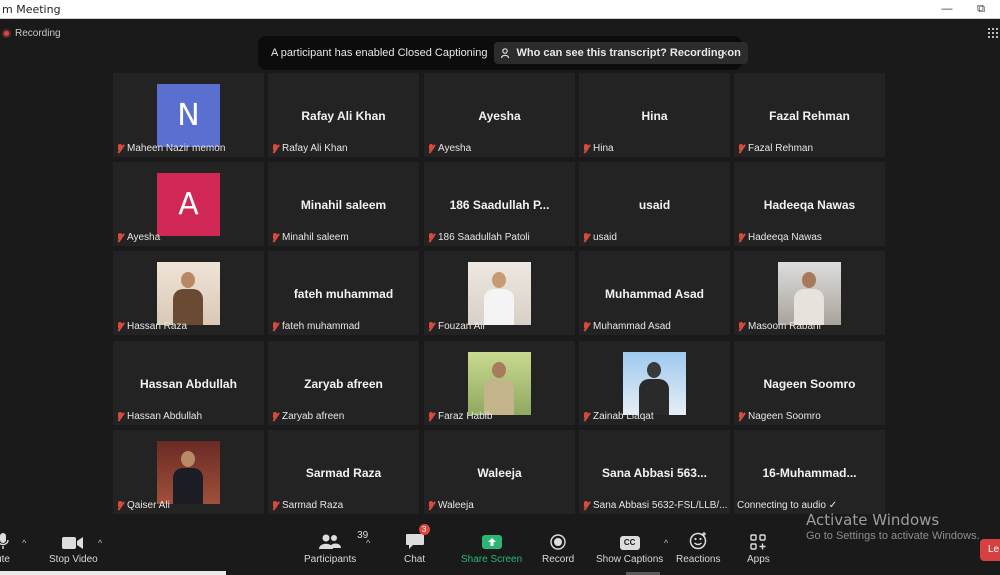 The image size is (1000, 575). I want to click on participant-name: Hadeeqa Nawas, so click(785, 237).